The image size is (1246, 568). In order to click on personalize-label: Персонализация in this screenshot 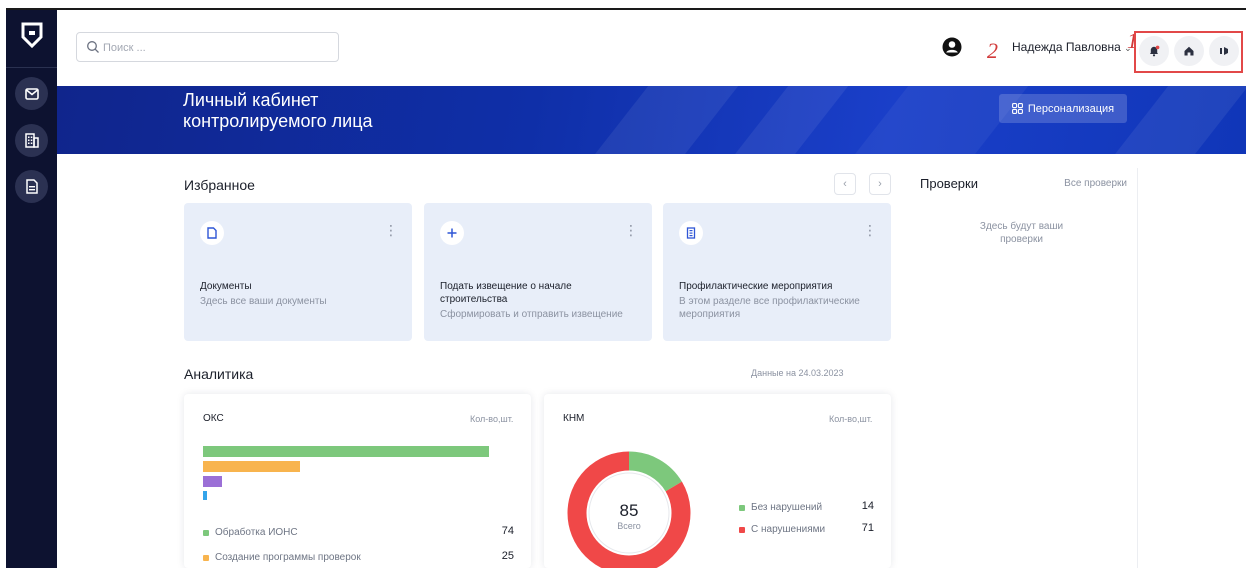, I will do `click(1071, 108)`.